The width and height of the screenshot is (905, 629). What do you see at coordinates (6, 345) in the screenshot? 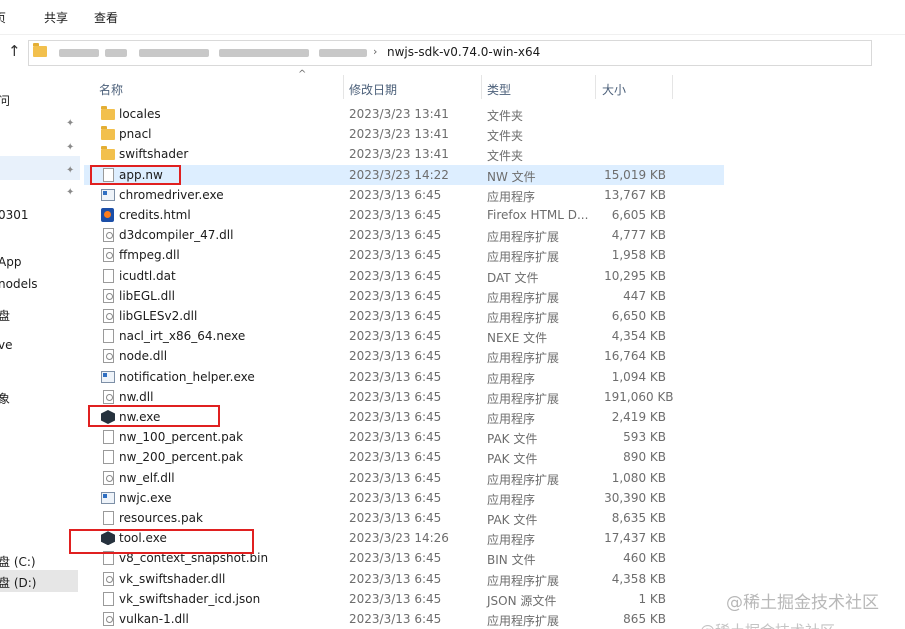
I see `nav-item: ve` at bounding box center [6, 345].